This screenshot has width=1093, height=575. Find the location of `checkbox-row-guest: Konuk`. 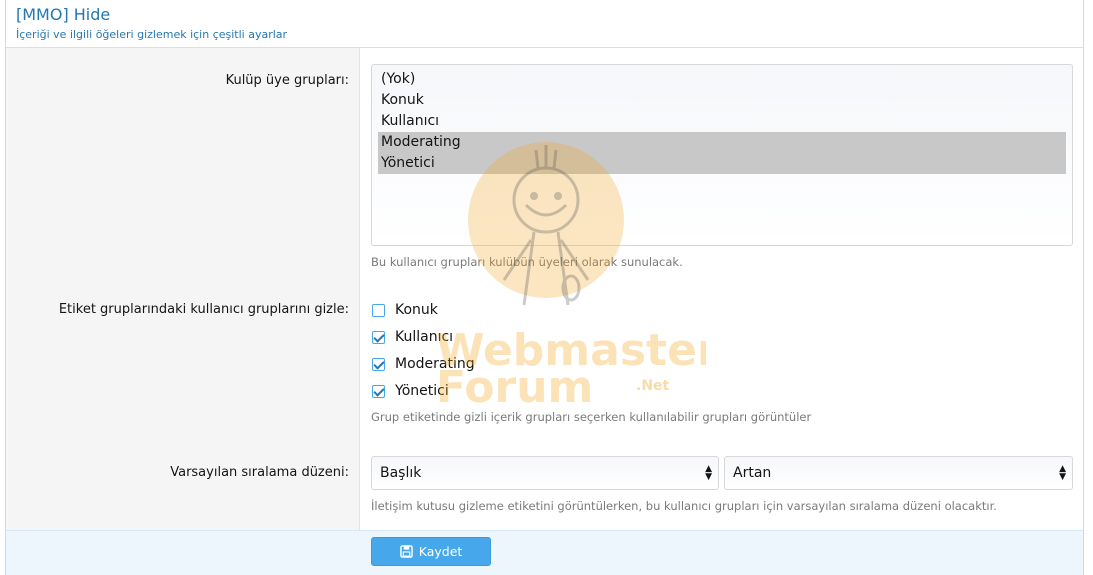

checkbox-row-guest: Konuk is located at coordinates (405, 310).